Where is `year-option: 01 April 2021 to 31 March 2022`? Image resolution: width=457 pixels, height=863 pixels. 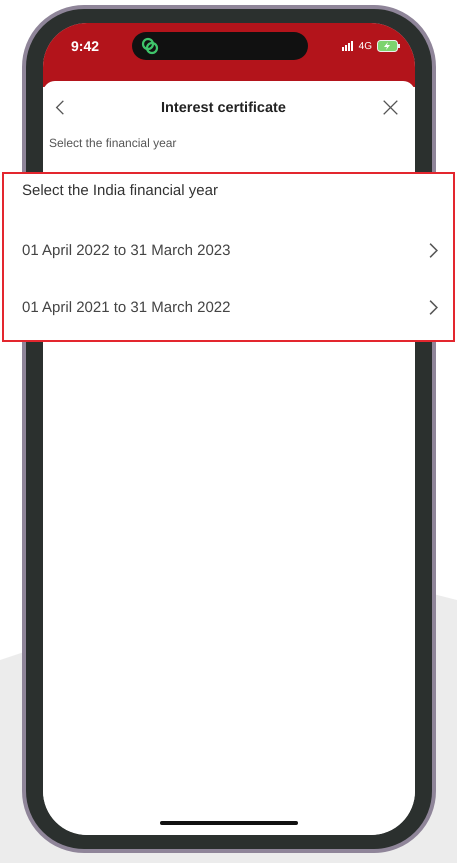
year-option: 01 April 2021 to 31 March 2022 is located at coordinates (230, 307).